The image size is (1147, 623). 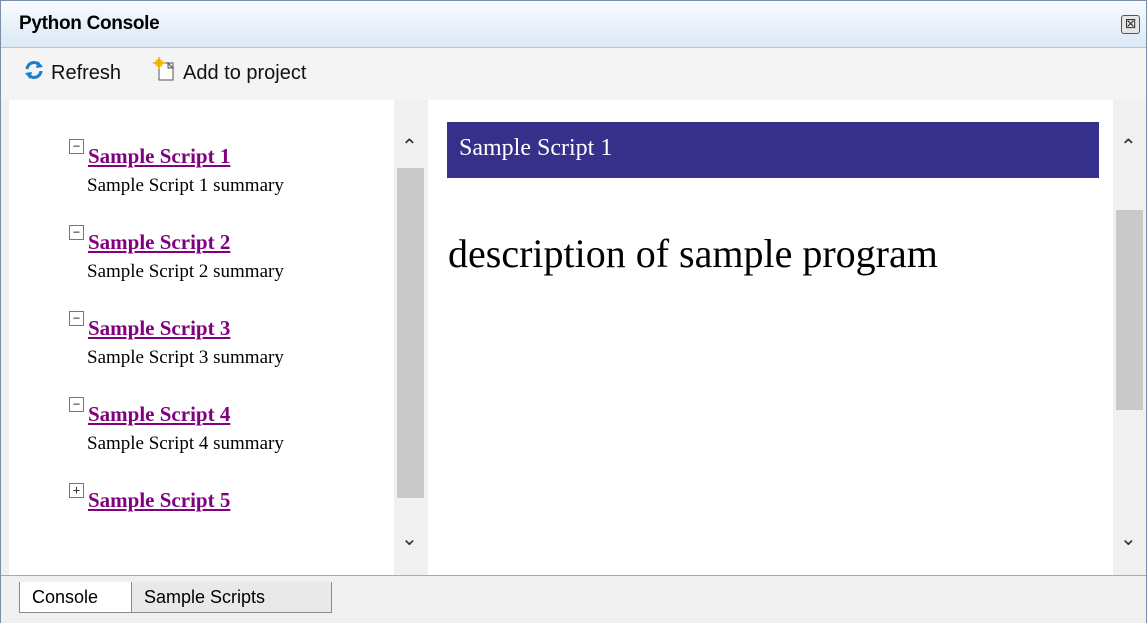 What do you see at coordinates (573, 24) in the screenshot?
I see `title-bar: Python Console ⊠` at bounding box center [573, 24].